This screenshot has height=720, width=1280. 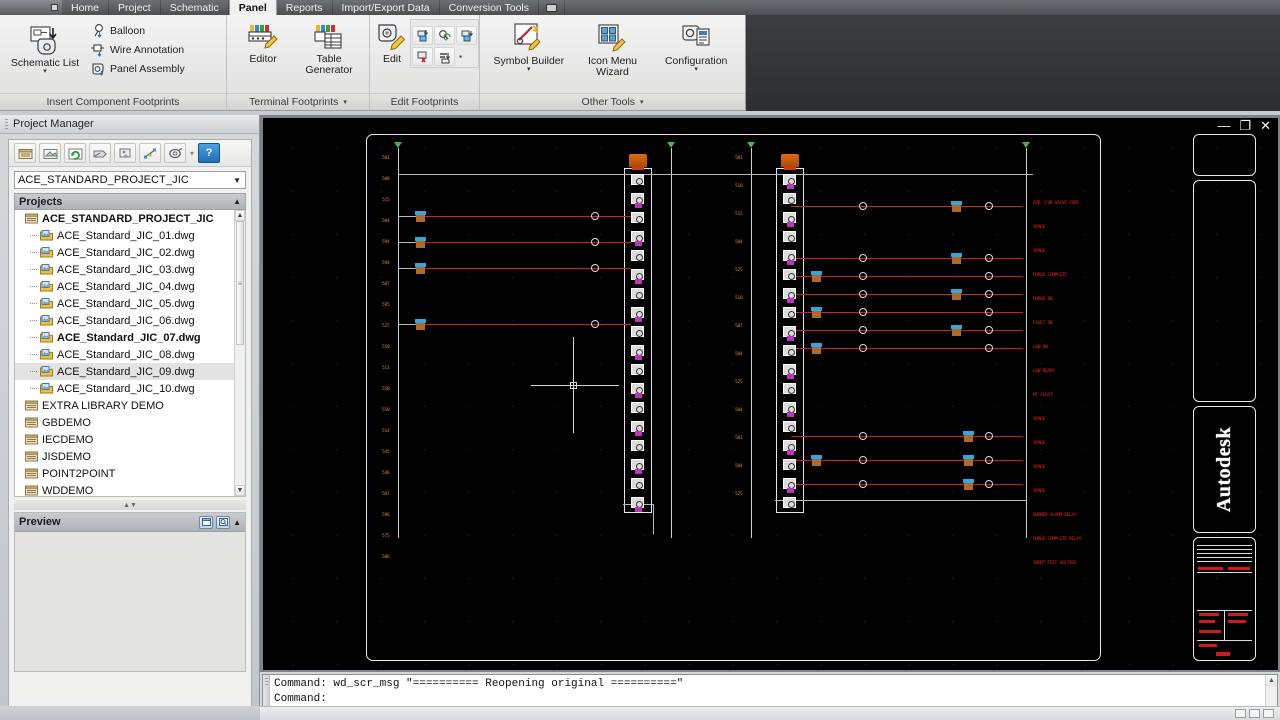 What do you see at coordinates (529, 46) in the screenshot?
I see `symbol-builder-button: Symbol Builder ▾` at bounding box center [529, 46].